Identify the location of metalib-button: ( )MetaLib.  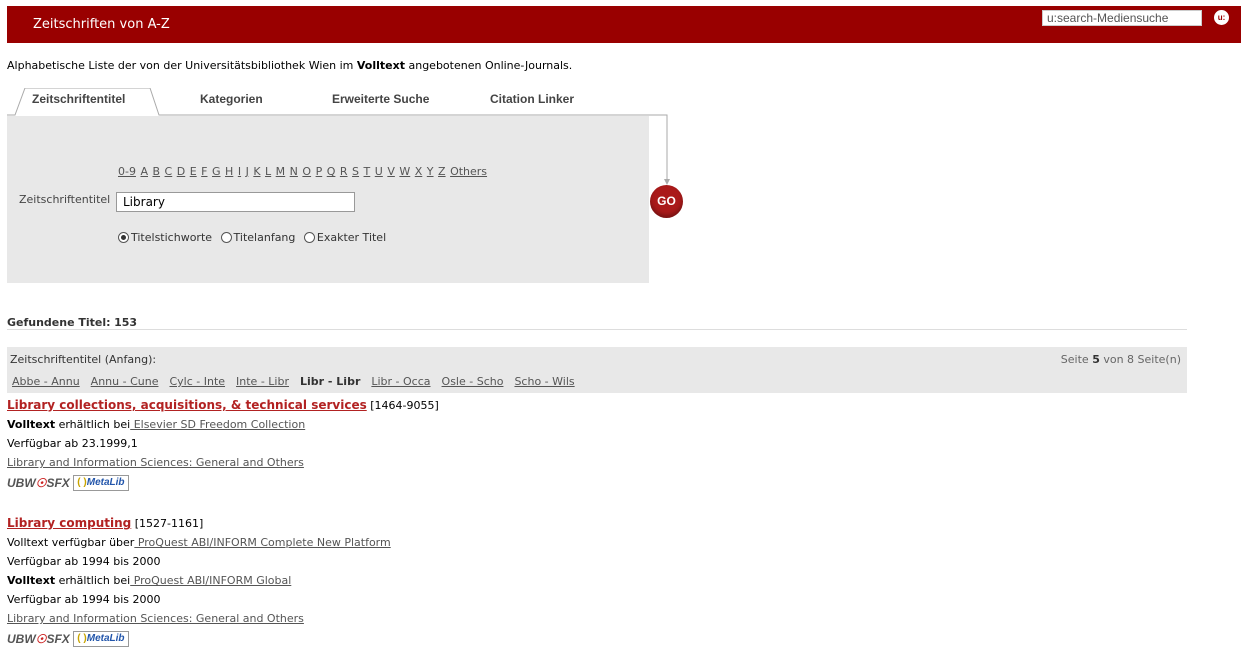
(101, 483).